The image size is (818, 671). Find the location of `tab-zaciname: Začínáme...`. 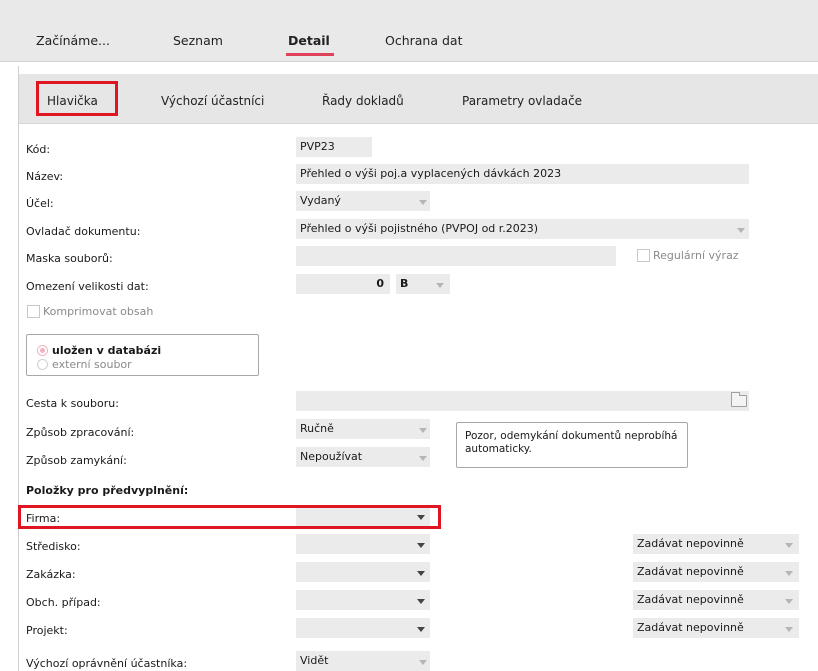

tab-zaciname: Začínáme... is located at coordinates (73, 40).